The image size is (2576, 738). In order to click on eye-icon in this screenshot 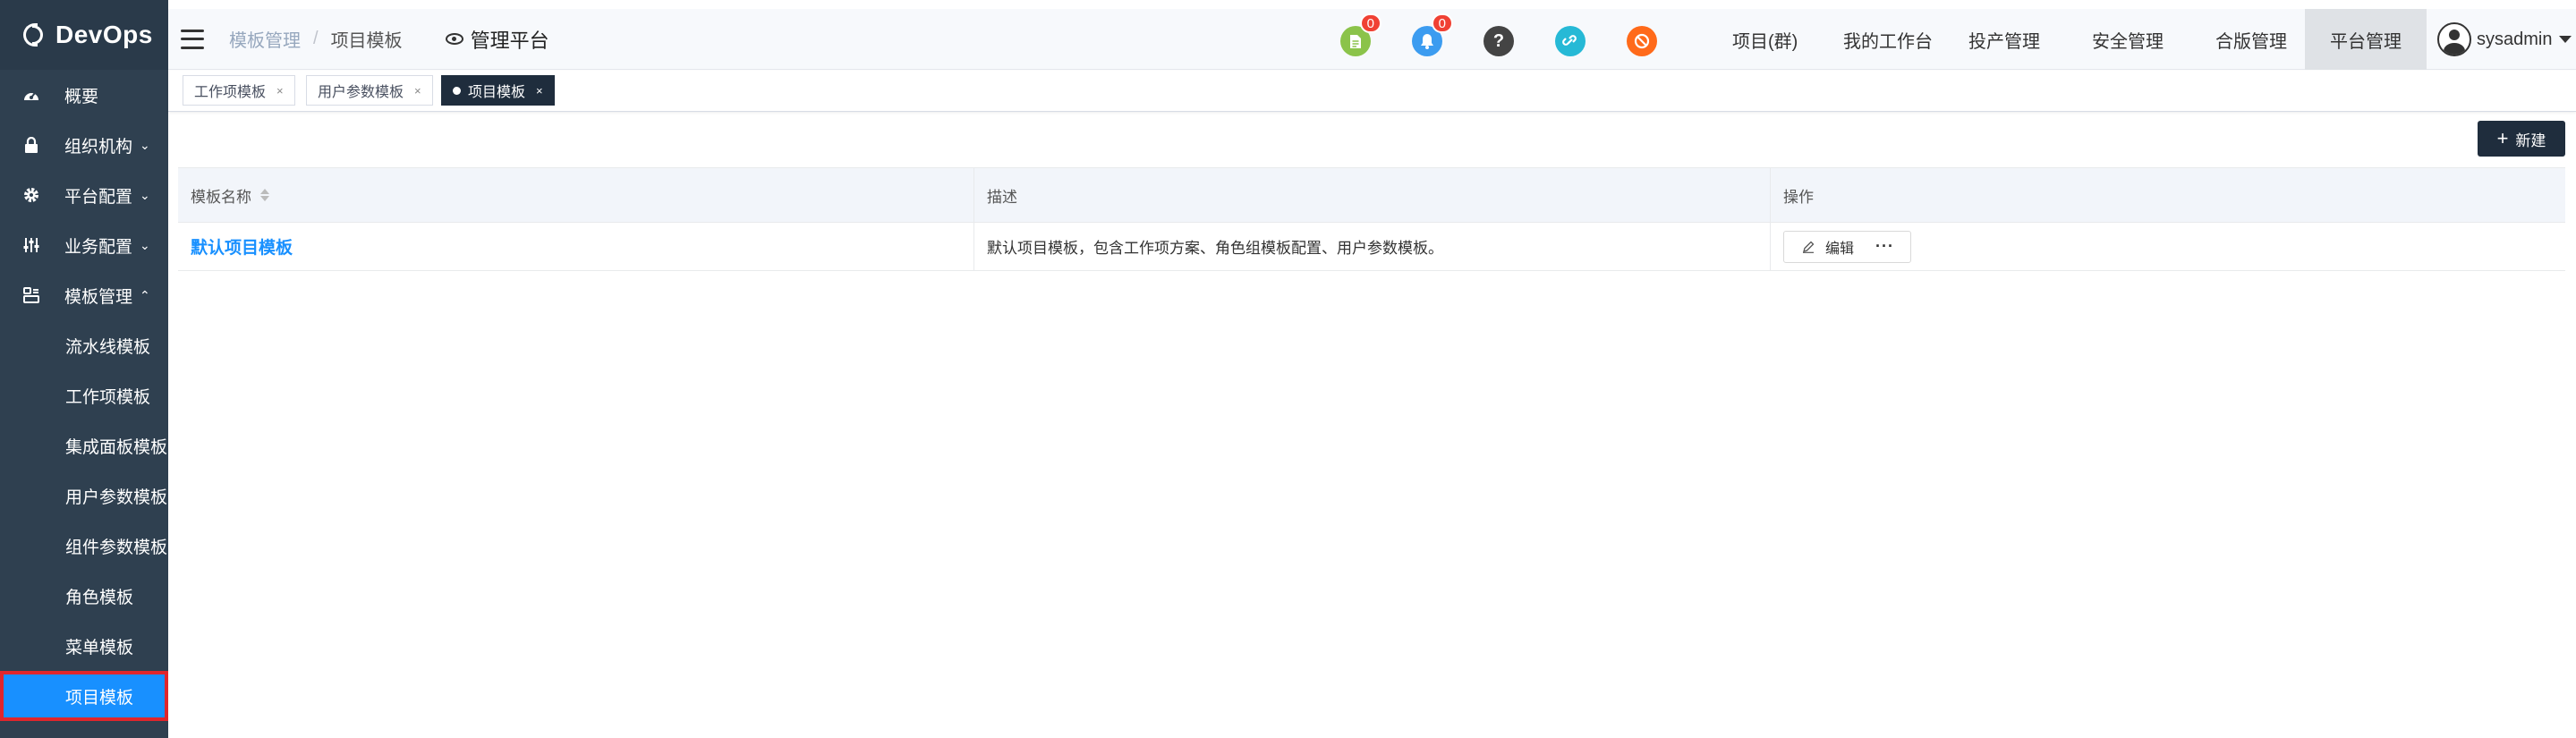, I will do `click(454, 39)`.